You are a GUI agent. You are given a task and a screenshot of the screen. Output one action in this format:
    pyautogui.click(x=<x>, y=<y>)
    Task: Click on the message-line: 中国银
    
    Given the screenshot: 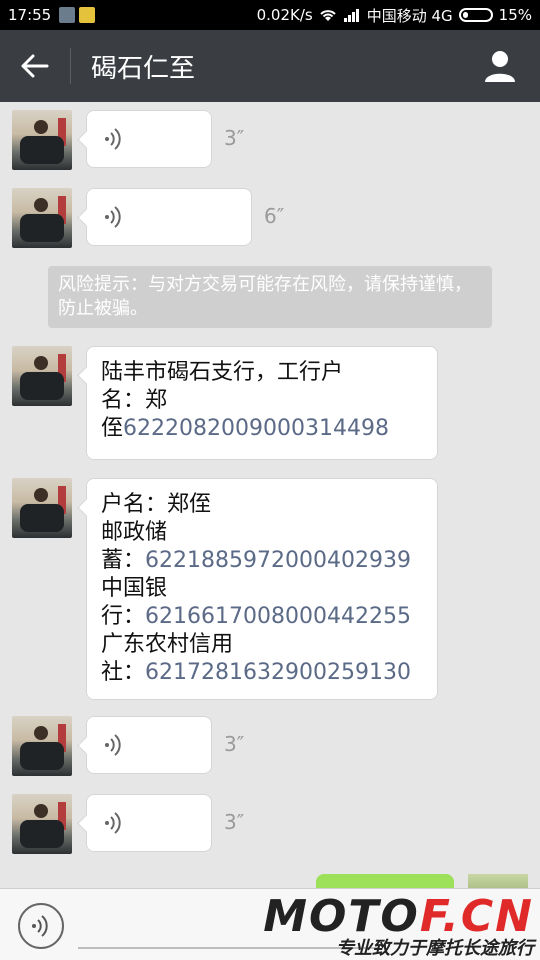 What is the action you would take?
    pyautogui.click(x=134, y=588)
    